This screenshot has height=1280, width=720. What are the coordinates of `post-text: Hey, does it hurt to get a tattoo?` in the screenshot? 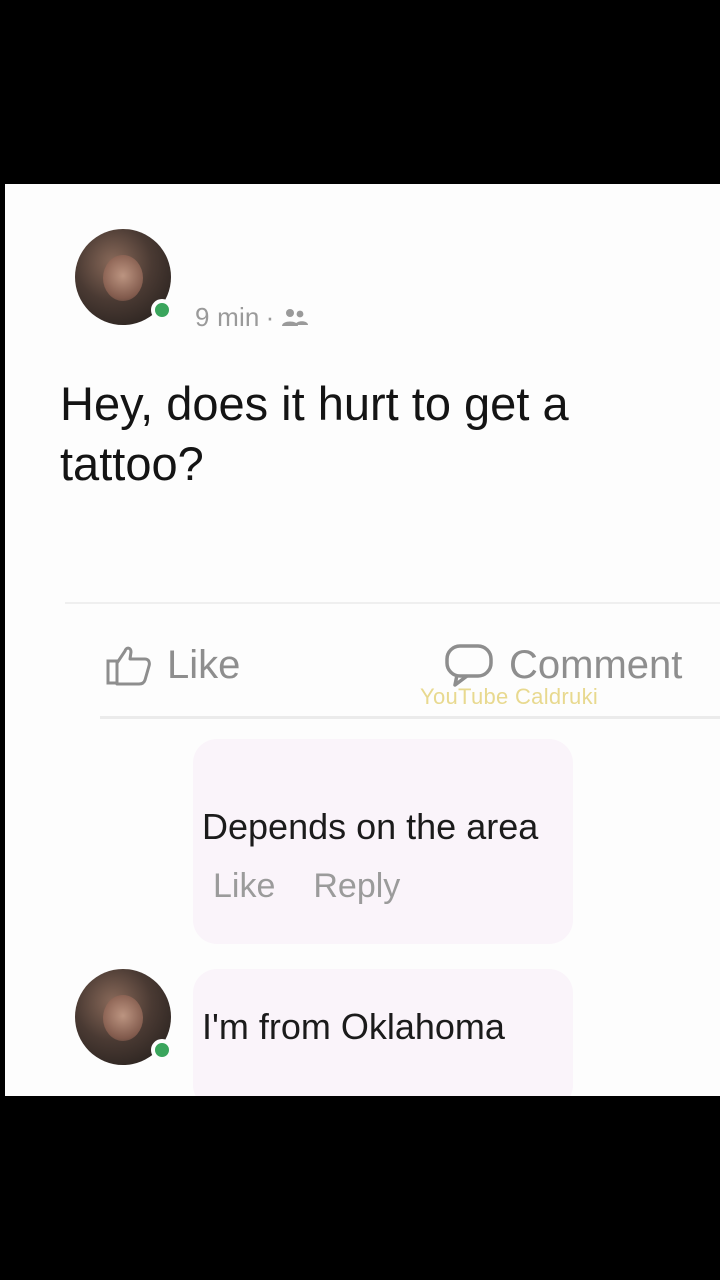 It's located at (314, 433).